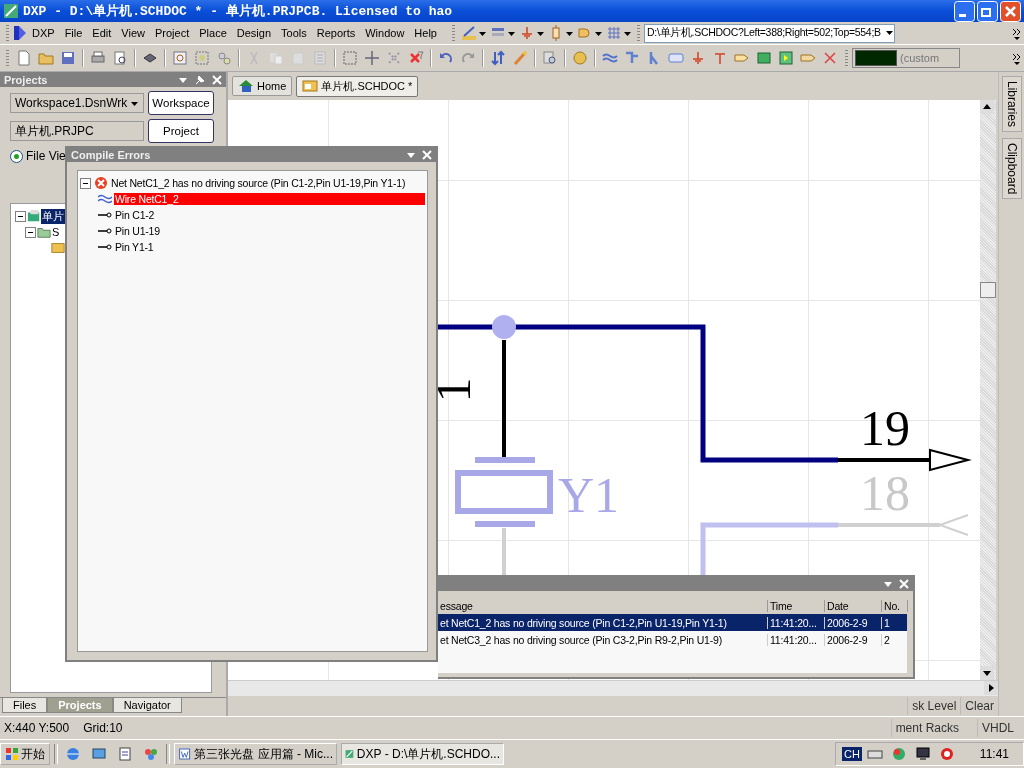  What do you see at coordinates (357, 86) in the screenshot?
I see `document-tab: 单片机.SCHDOC *` at bounding box center [357, 86].